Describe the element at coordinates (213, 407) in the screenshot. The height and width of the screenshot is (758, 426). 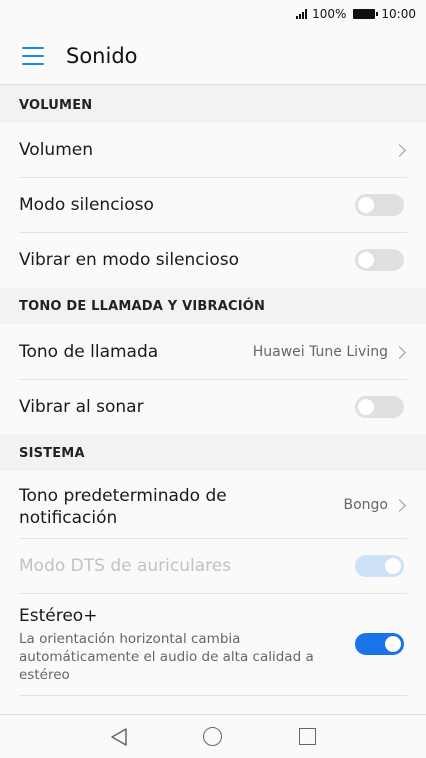
I see `settings-row-vibrar-sonar: Vibrar al sonar` at that location.